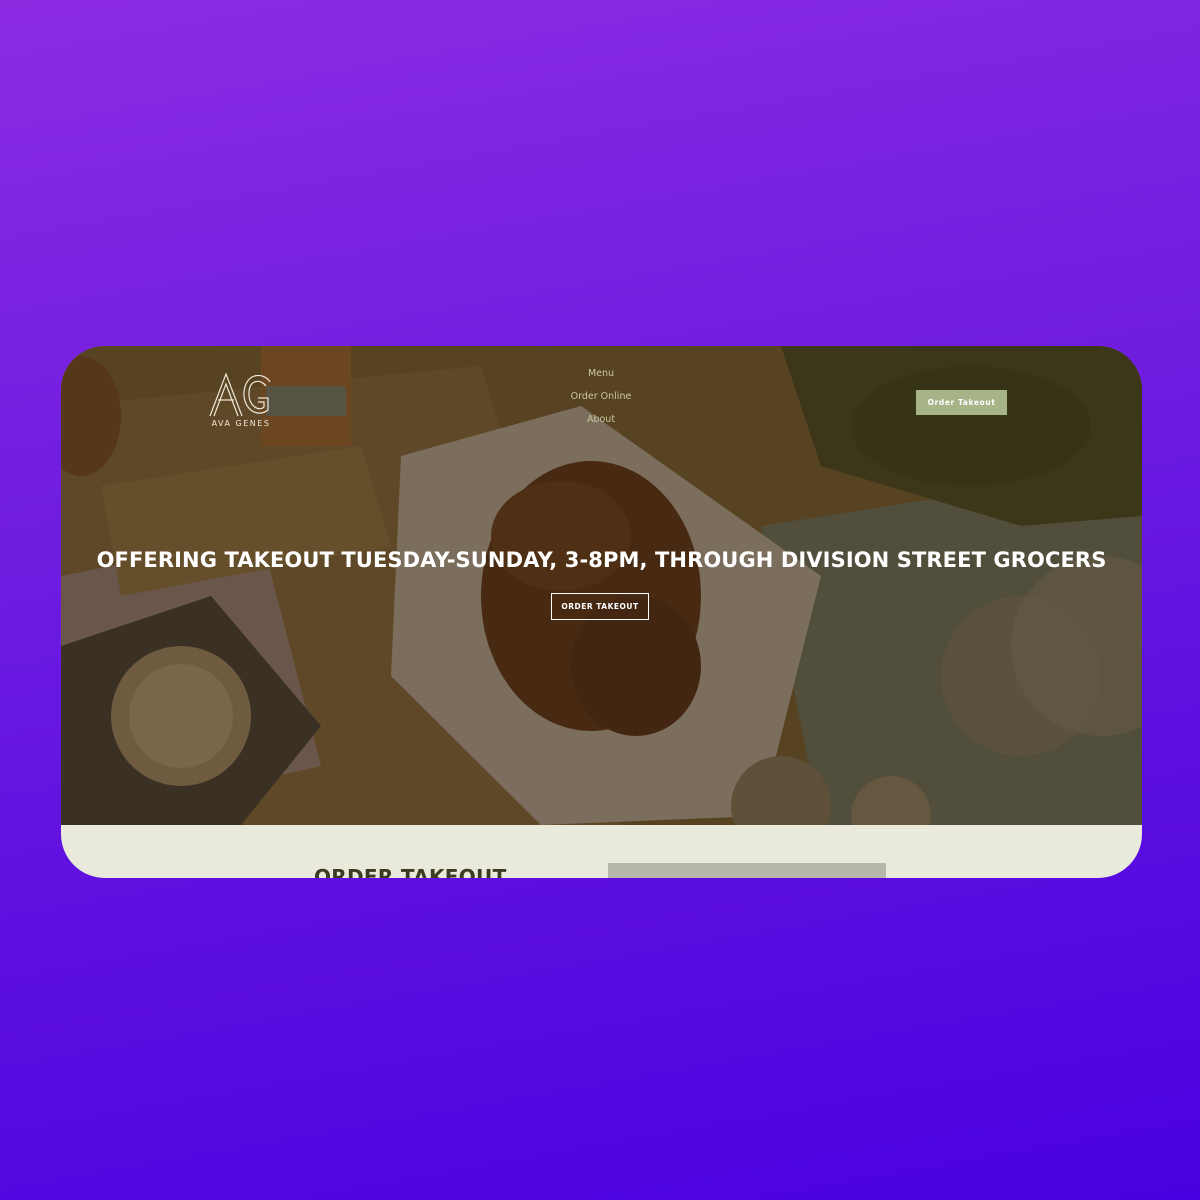 The height and width of the screenshot is (1200, 1200). I want to click on nav-link-order-online: Order Online, so click(601, 396).